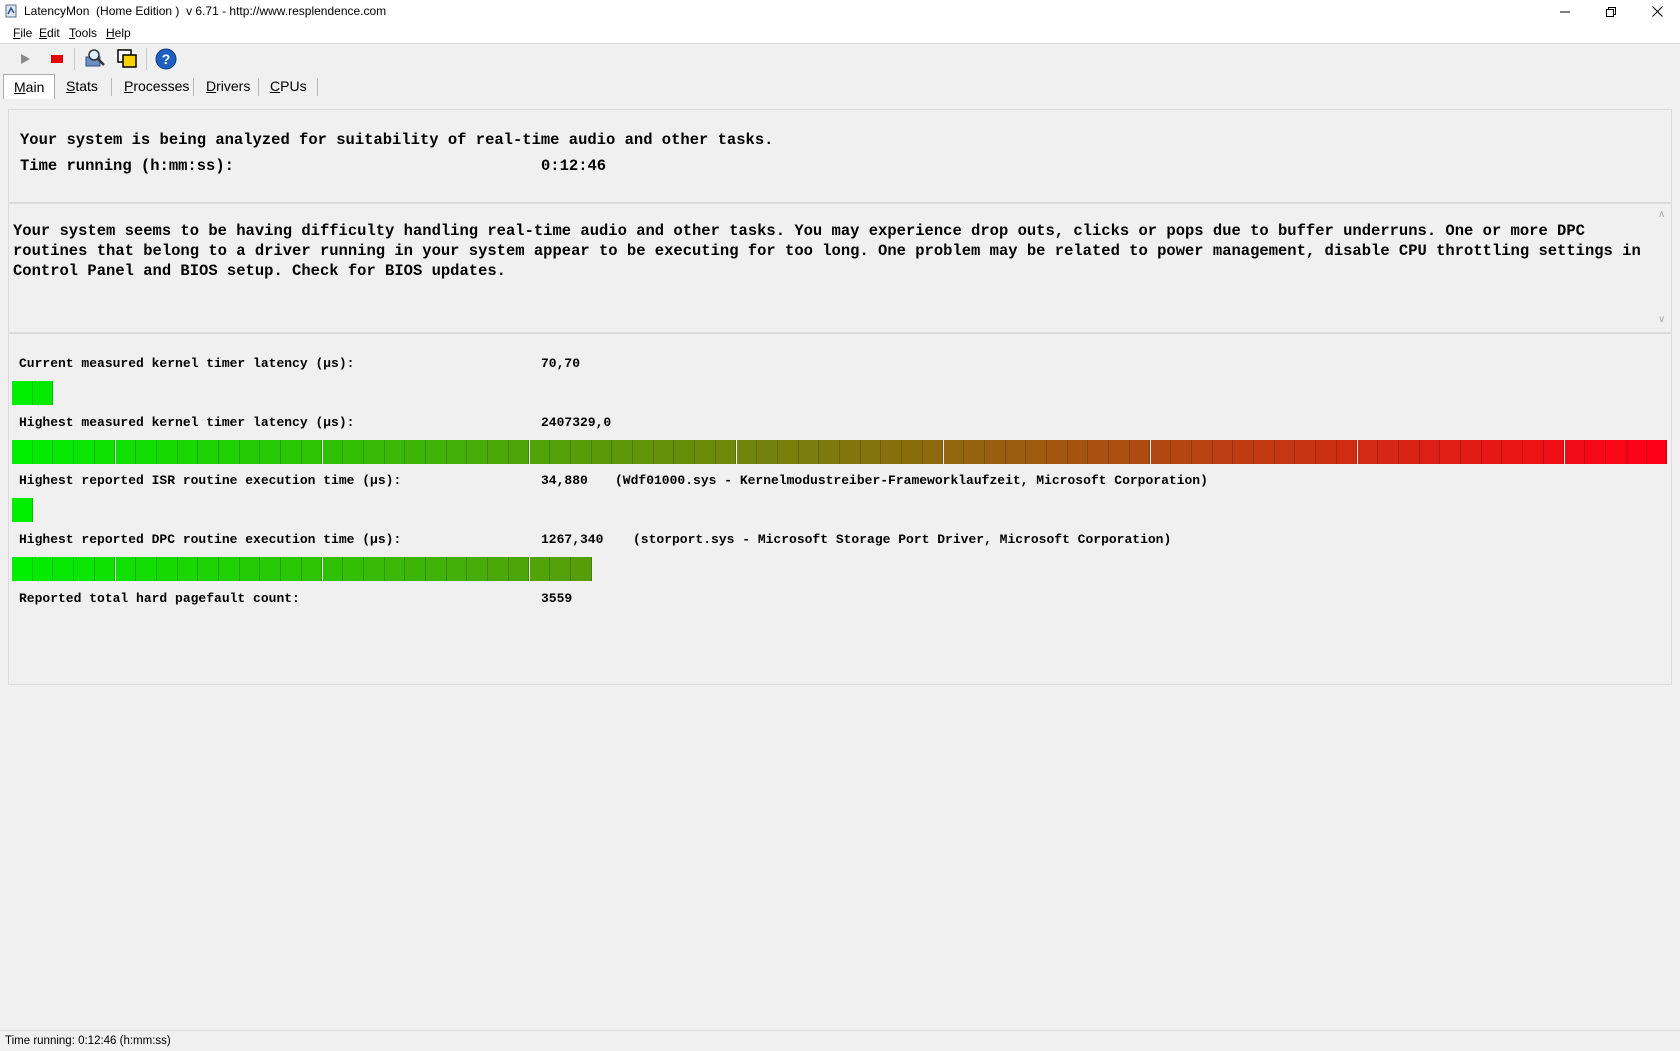  What do you see at coordinates (1662, 268) in the screenshot?
I see `conclusion-scrollbar: ∧ ∨` at bounding box center [1662, 268].